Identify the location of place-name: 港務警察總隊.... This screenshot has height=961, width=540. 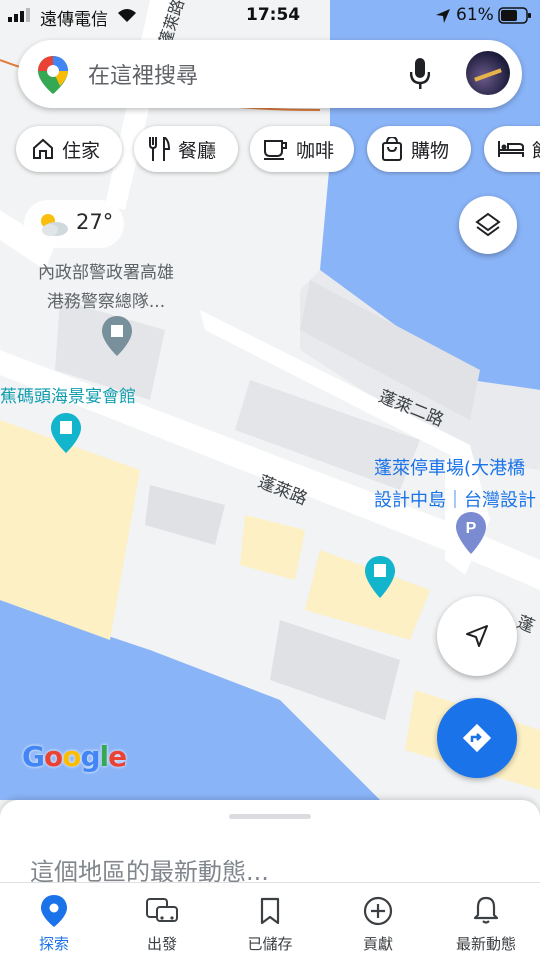
(106, 302).